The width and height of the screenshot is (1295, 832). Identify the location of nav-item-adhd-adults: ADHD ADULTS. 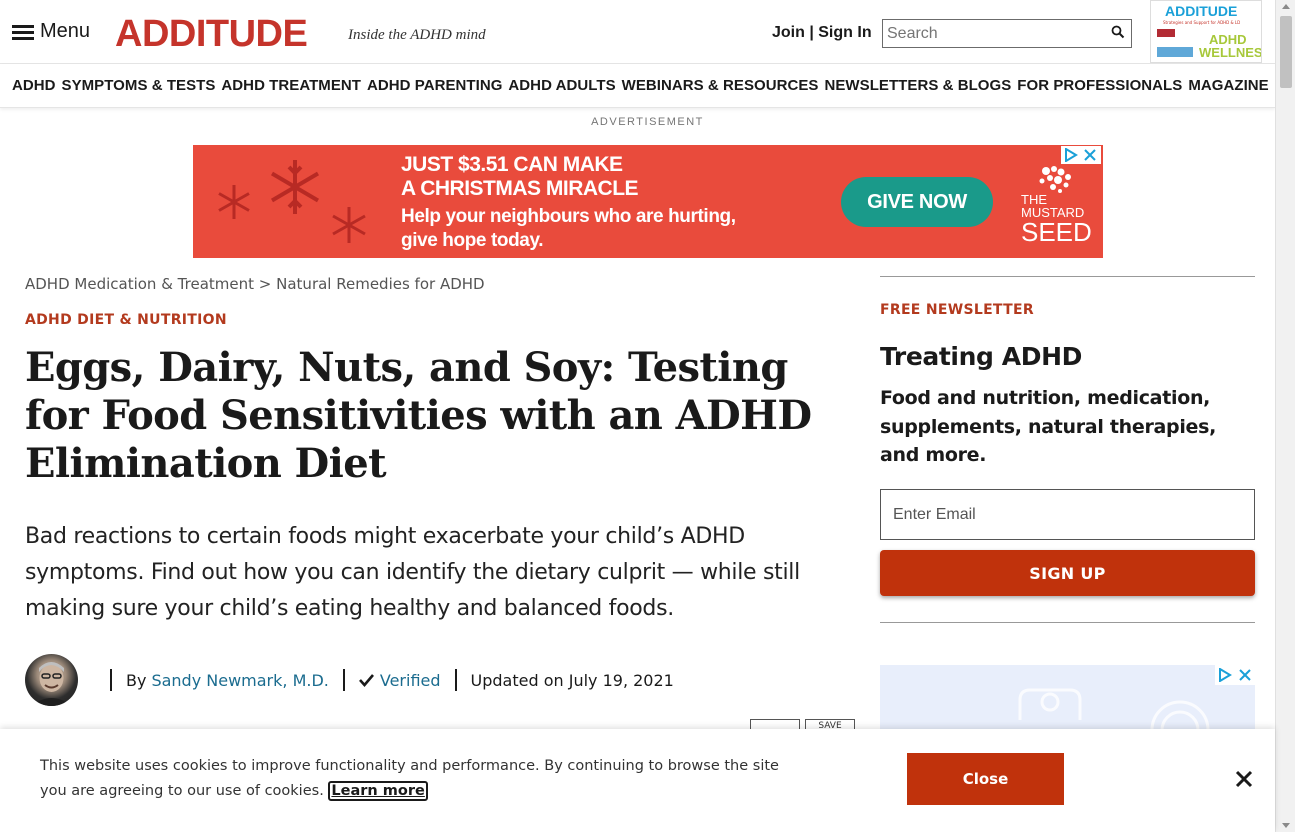
(561, 85).